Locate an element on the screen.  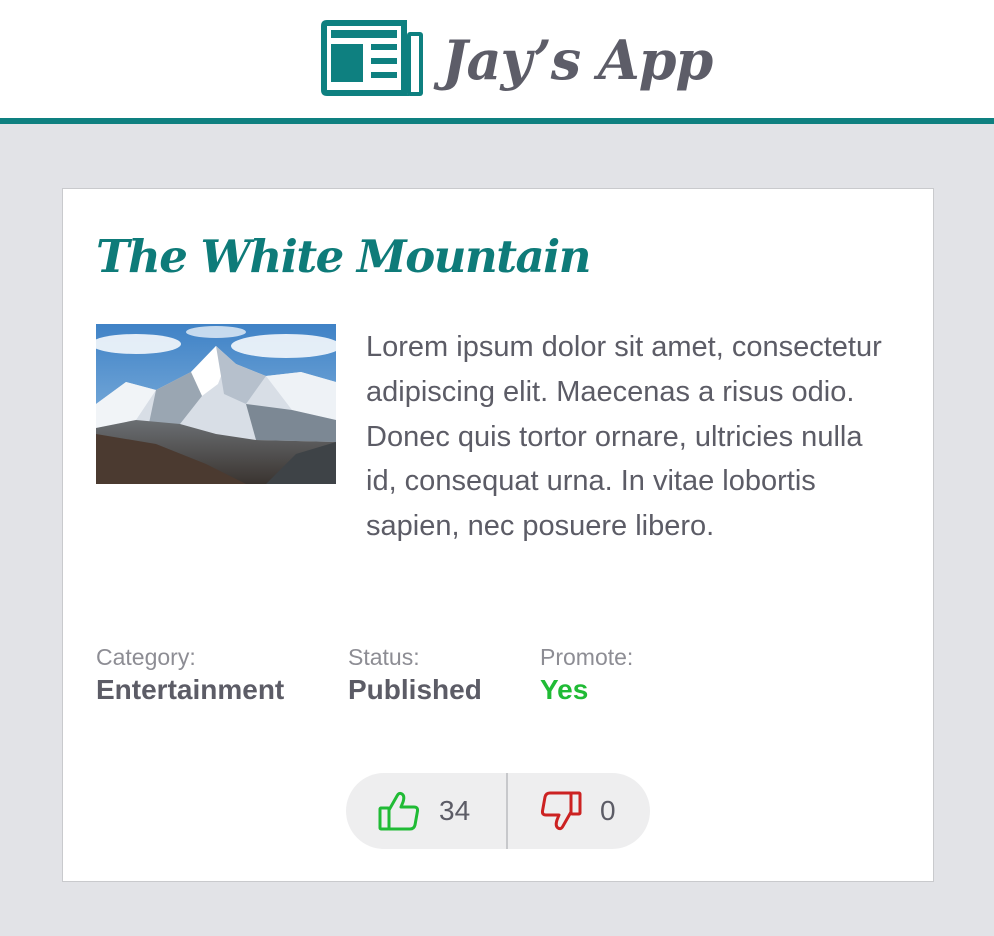
promote-label: Promote: is located at coordinates (587, 657).